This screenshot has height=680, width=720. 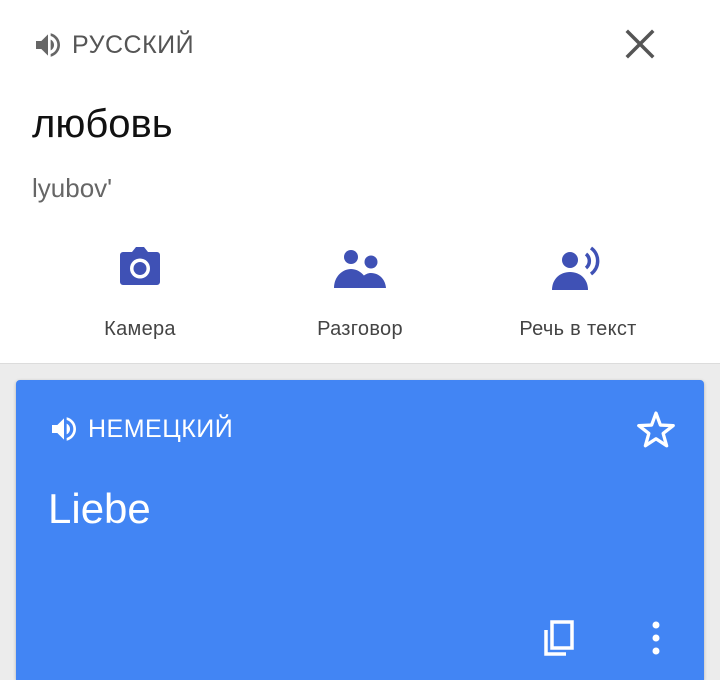 I want to click on copy-icon, so click(x=558, y=638).